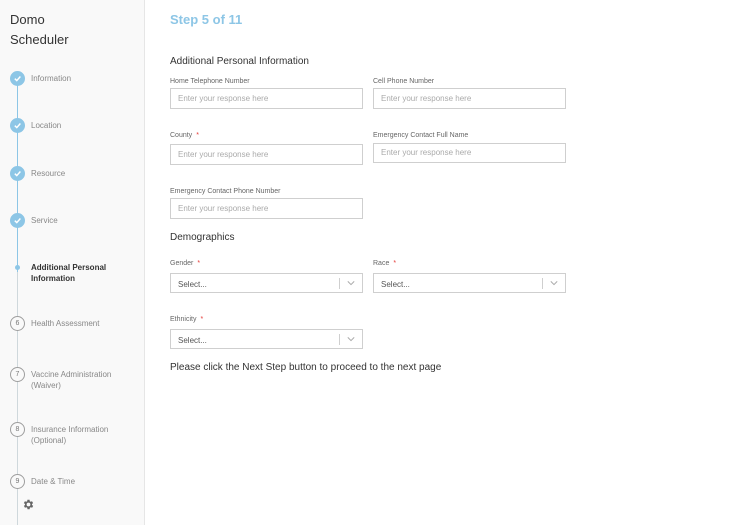  I want to click on step-label: Information, so click(51, 78).